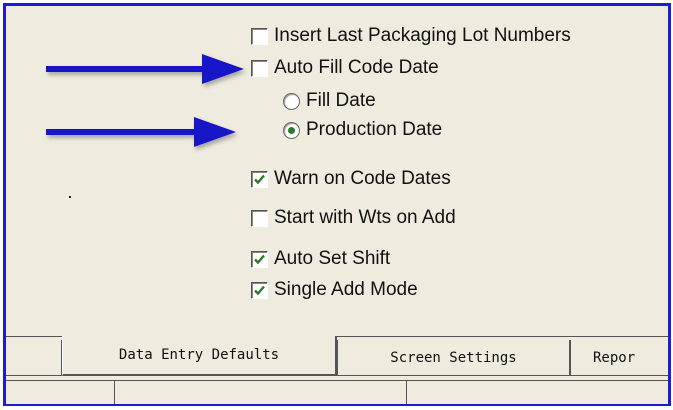 The width and height of the screenshot is (673, 410). I want to click on tab-label: Repor, so click(614, 357).